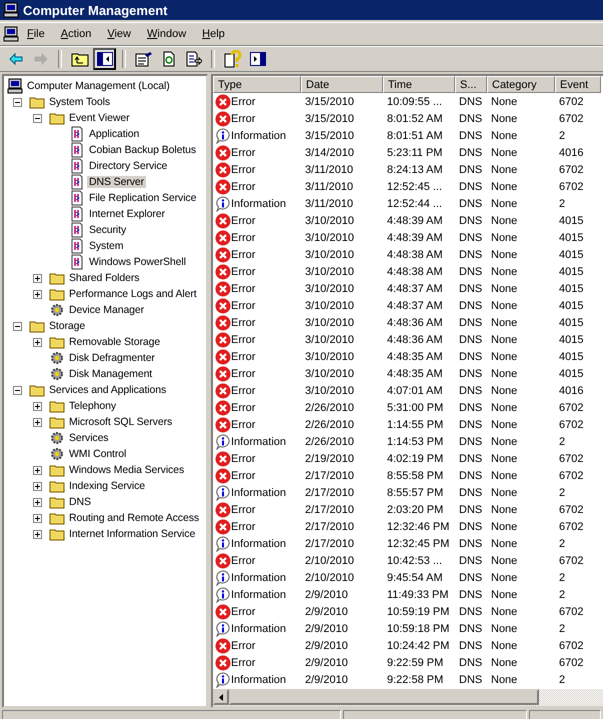 This screenshot has height=719, width=603. What do you see at coordinates (258, 59) in the screenshot?
I see `action-pane-icon` at bounding box center [258, 59].